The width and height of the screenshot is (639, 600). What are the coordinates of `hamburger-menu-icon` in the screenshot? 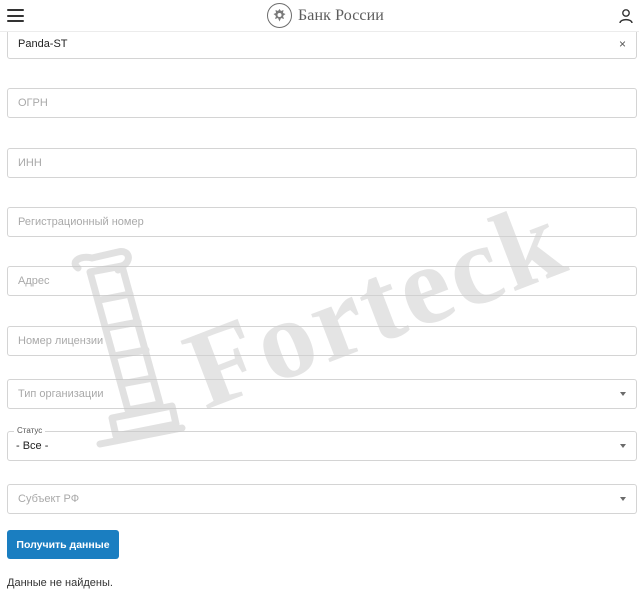 It's located at (15, 15).